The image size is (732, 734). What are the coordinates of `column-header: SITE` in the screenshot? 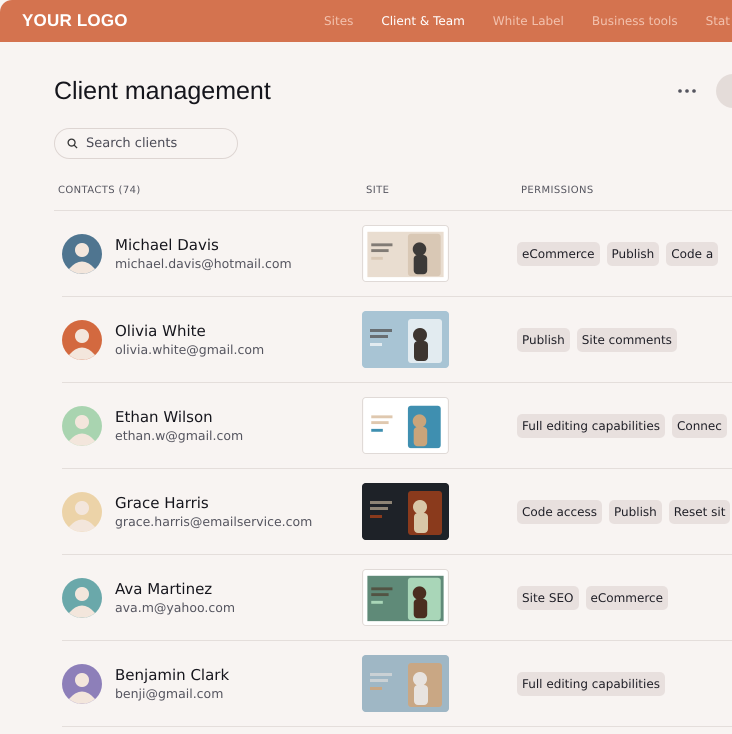 It's located at (378, 190).